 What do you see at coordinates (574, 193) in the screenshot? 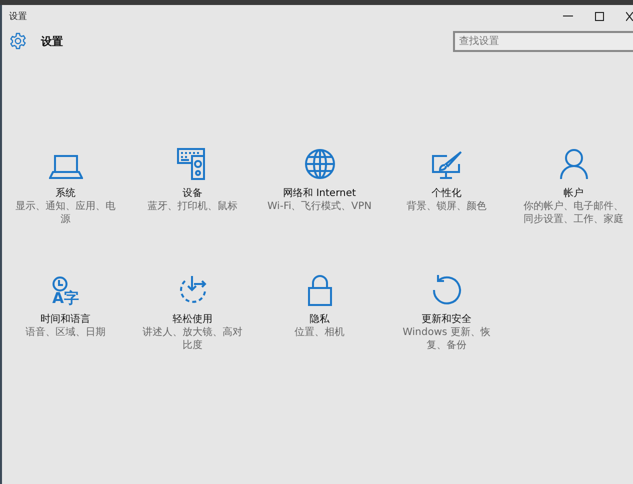
I see `category-title: 帐户` at bounding box center [574, 193].